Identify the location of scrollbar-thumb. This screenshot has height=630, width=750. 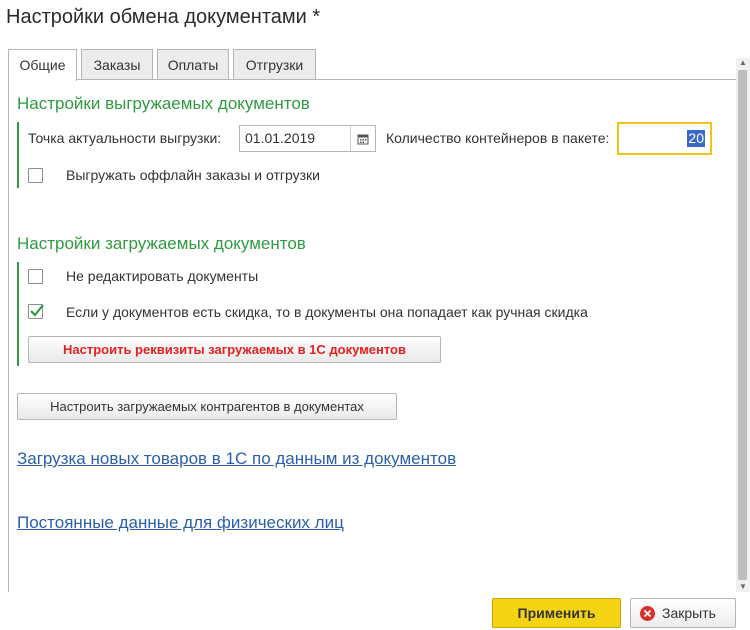
(742, 325).